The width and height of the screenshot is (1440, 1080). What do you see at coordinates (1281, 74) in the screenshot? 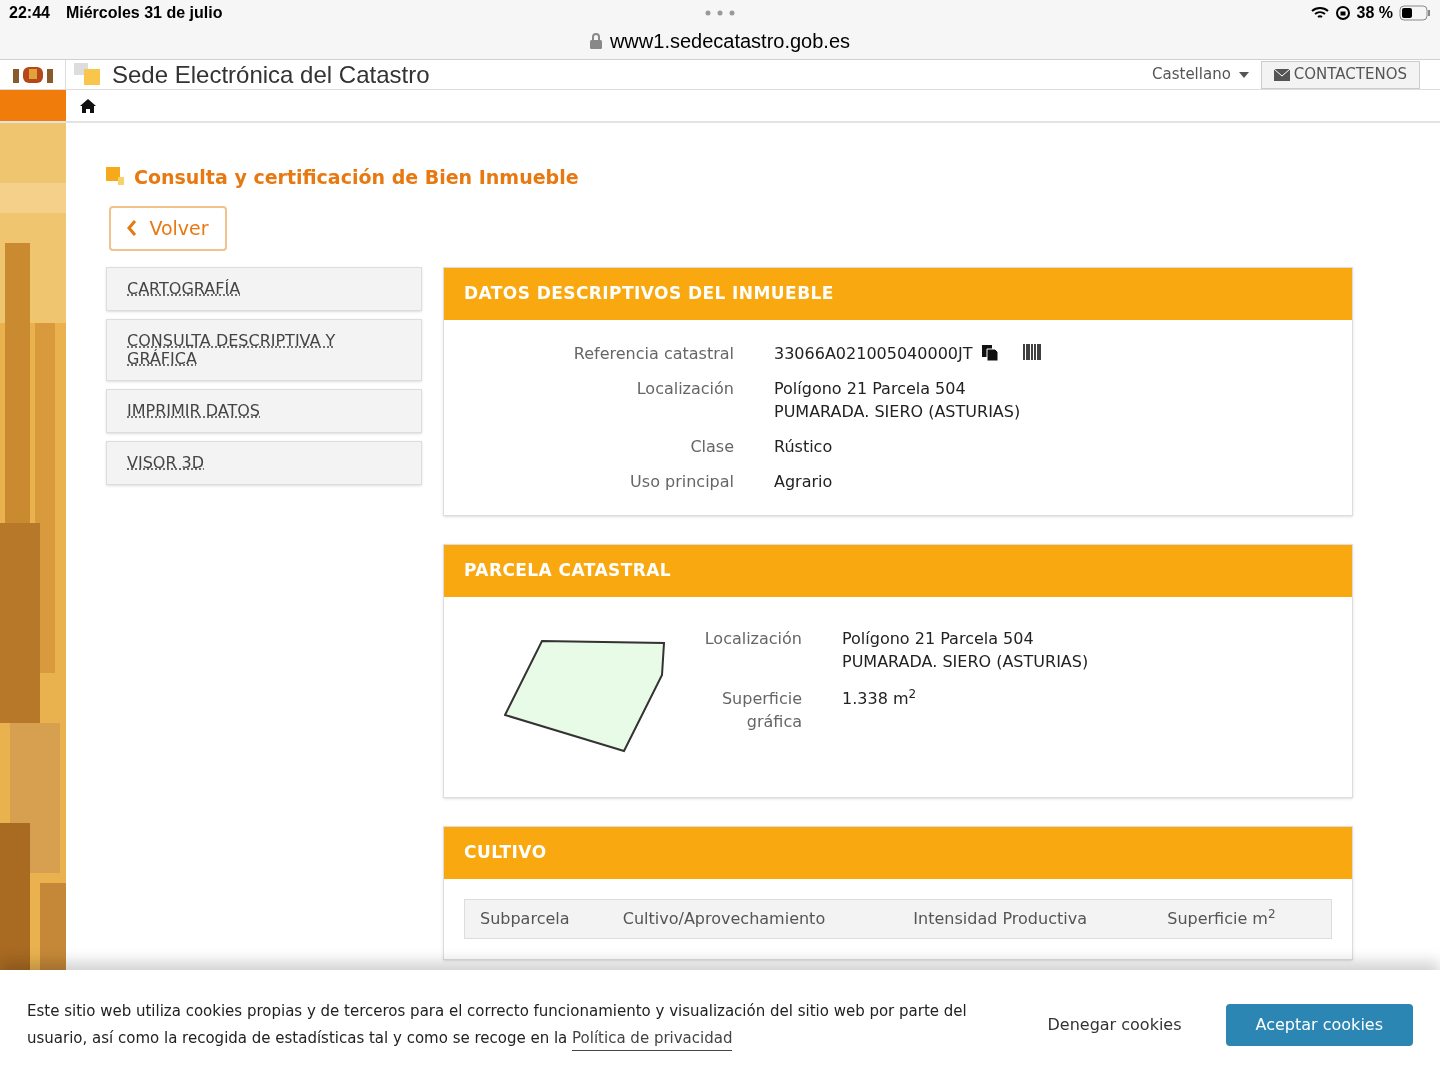
I see `envelope-icon` at bounding box center [1281, 74].